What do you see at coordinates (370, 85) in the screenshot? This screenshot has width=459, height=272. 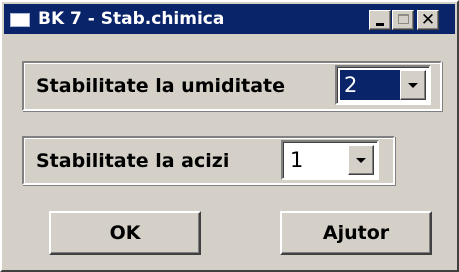 I see `humidity-stability-value: 2` at bounding box center [370, 85].